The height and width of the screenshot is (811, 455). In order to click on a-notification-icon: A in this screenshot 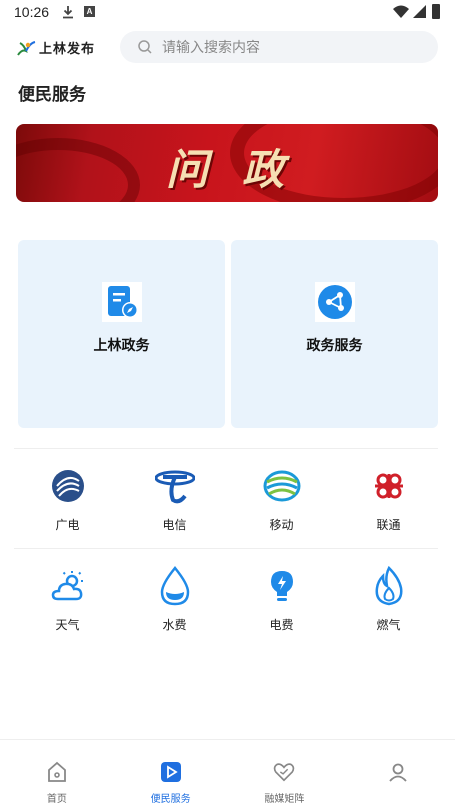, I will do `click(89, 11)`.